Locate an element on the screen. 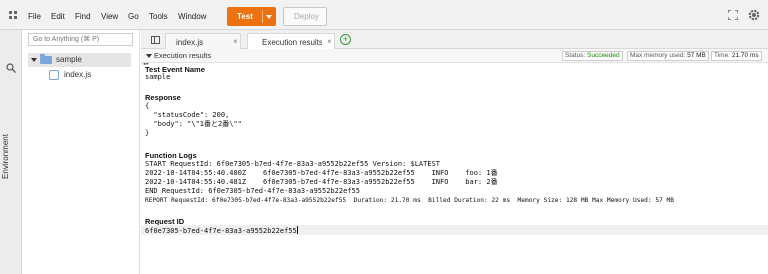  folder-expand-icon is located at coordinates (34, 60).